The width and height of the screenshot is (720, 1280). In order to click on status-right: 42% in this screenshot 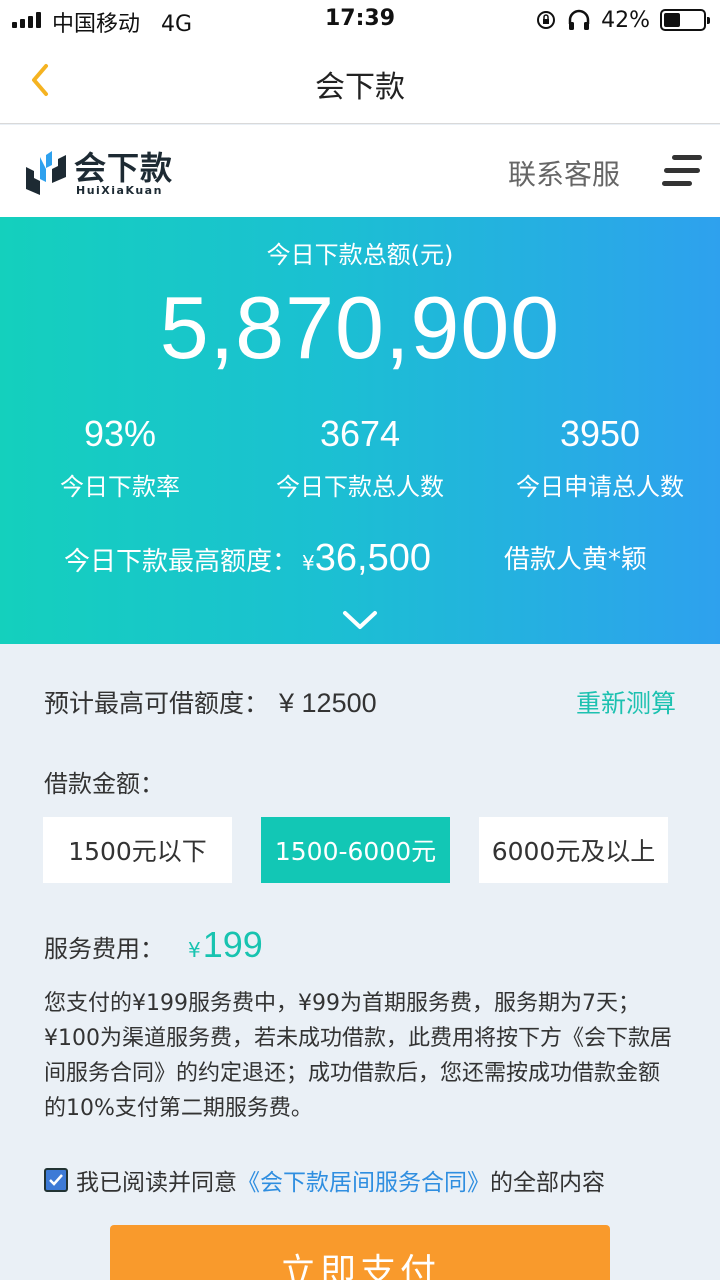, I will do `click(622, 20)`.